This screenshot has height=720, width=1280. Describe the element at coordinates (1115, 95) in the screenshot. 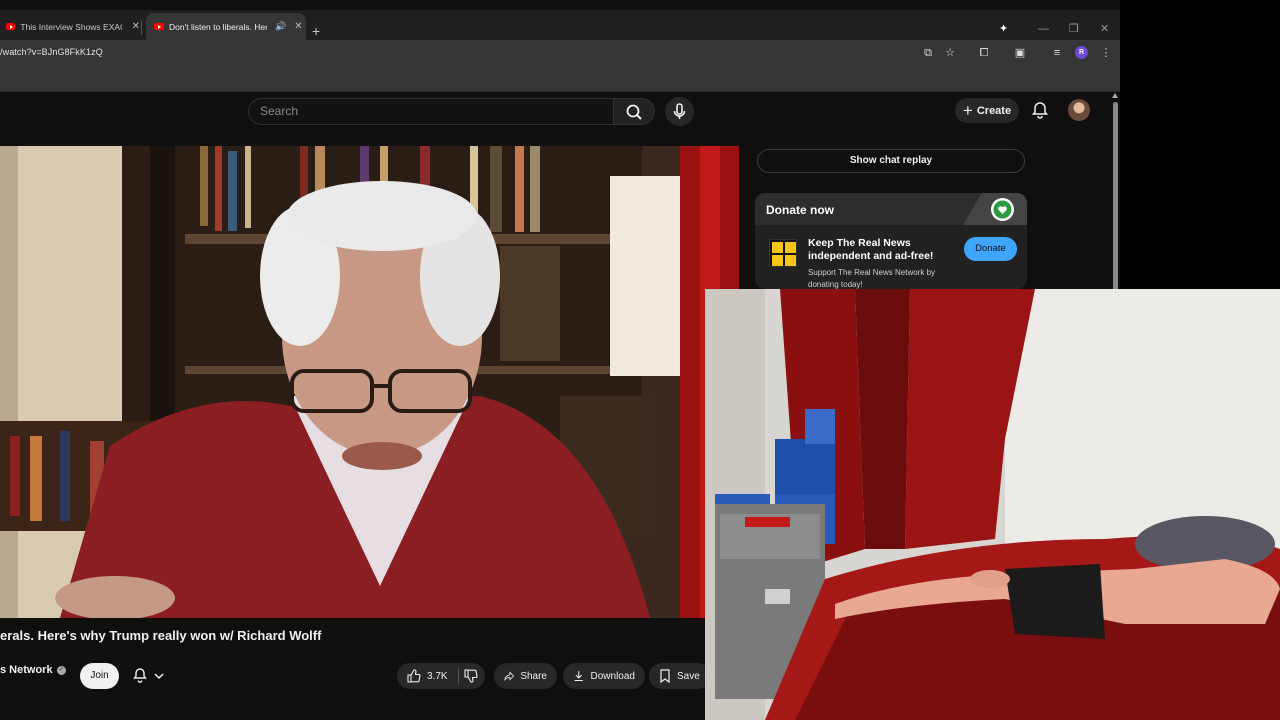

I see `scroll-up-arrow-icon` at that location.